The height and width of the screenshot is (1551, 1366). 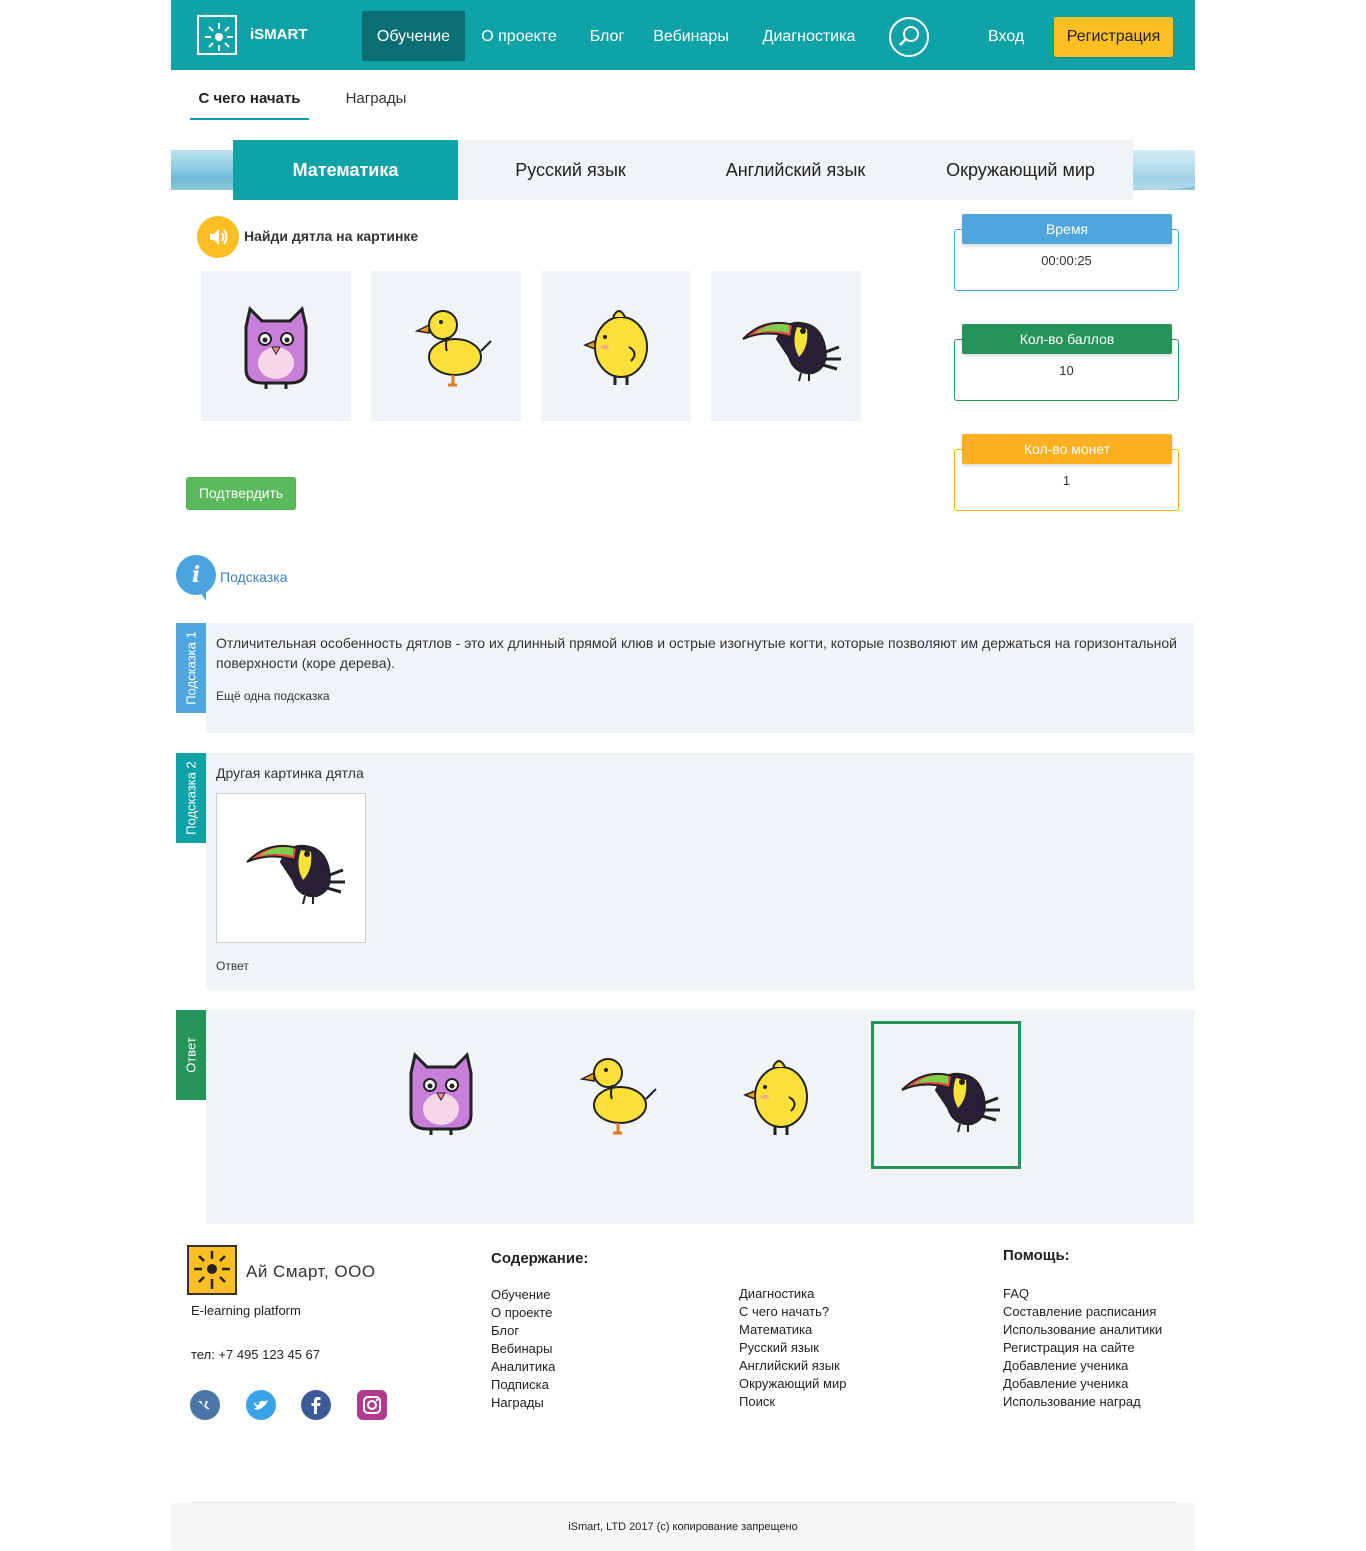 I want to click on coins-label: Кол-во монет, so click(x=1067, y=449).